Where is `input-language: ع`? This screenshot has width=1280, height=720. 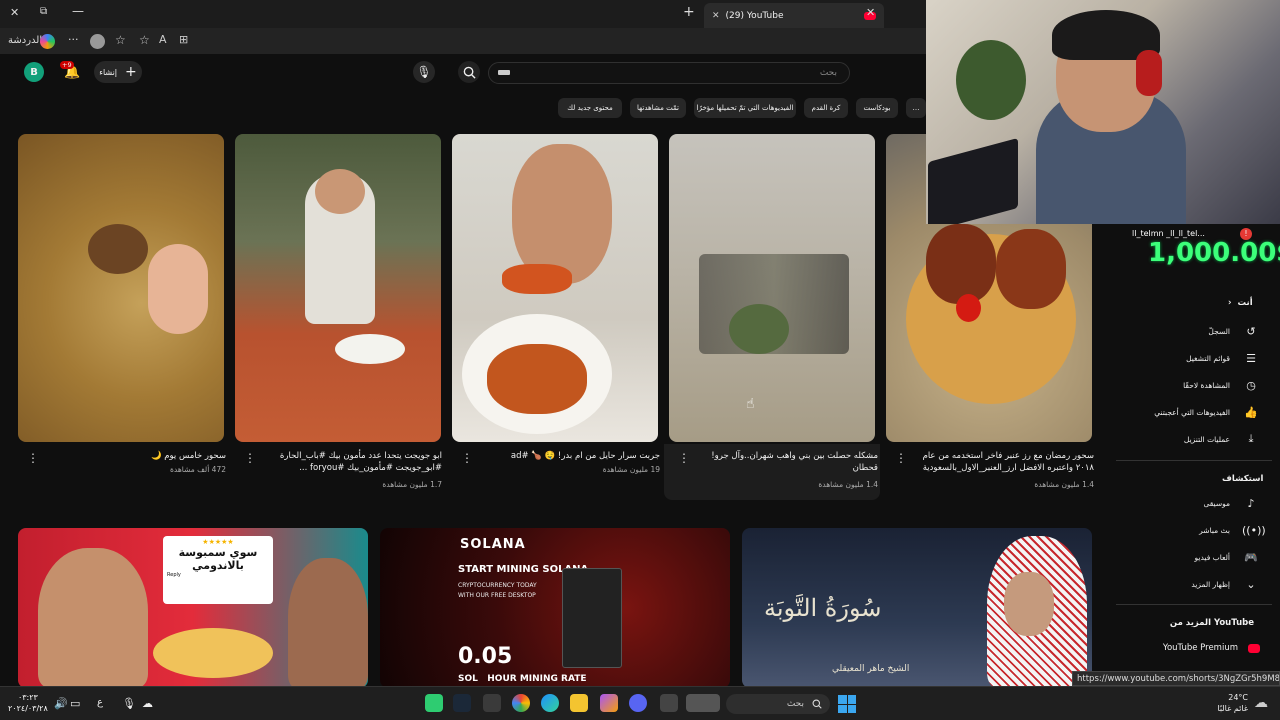 input-language: ع is located at coordinates (100, 702).